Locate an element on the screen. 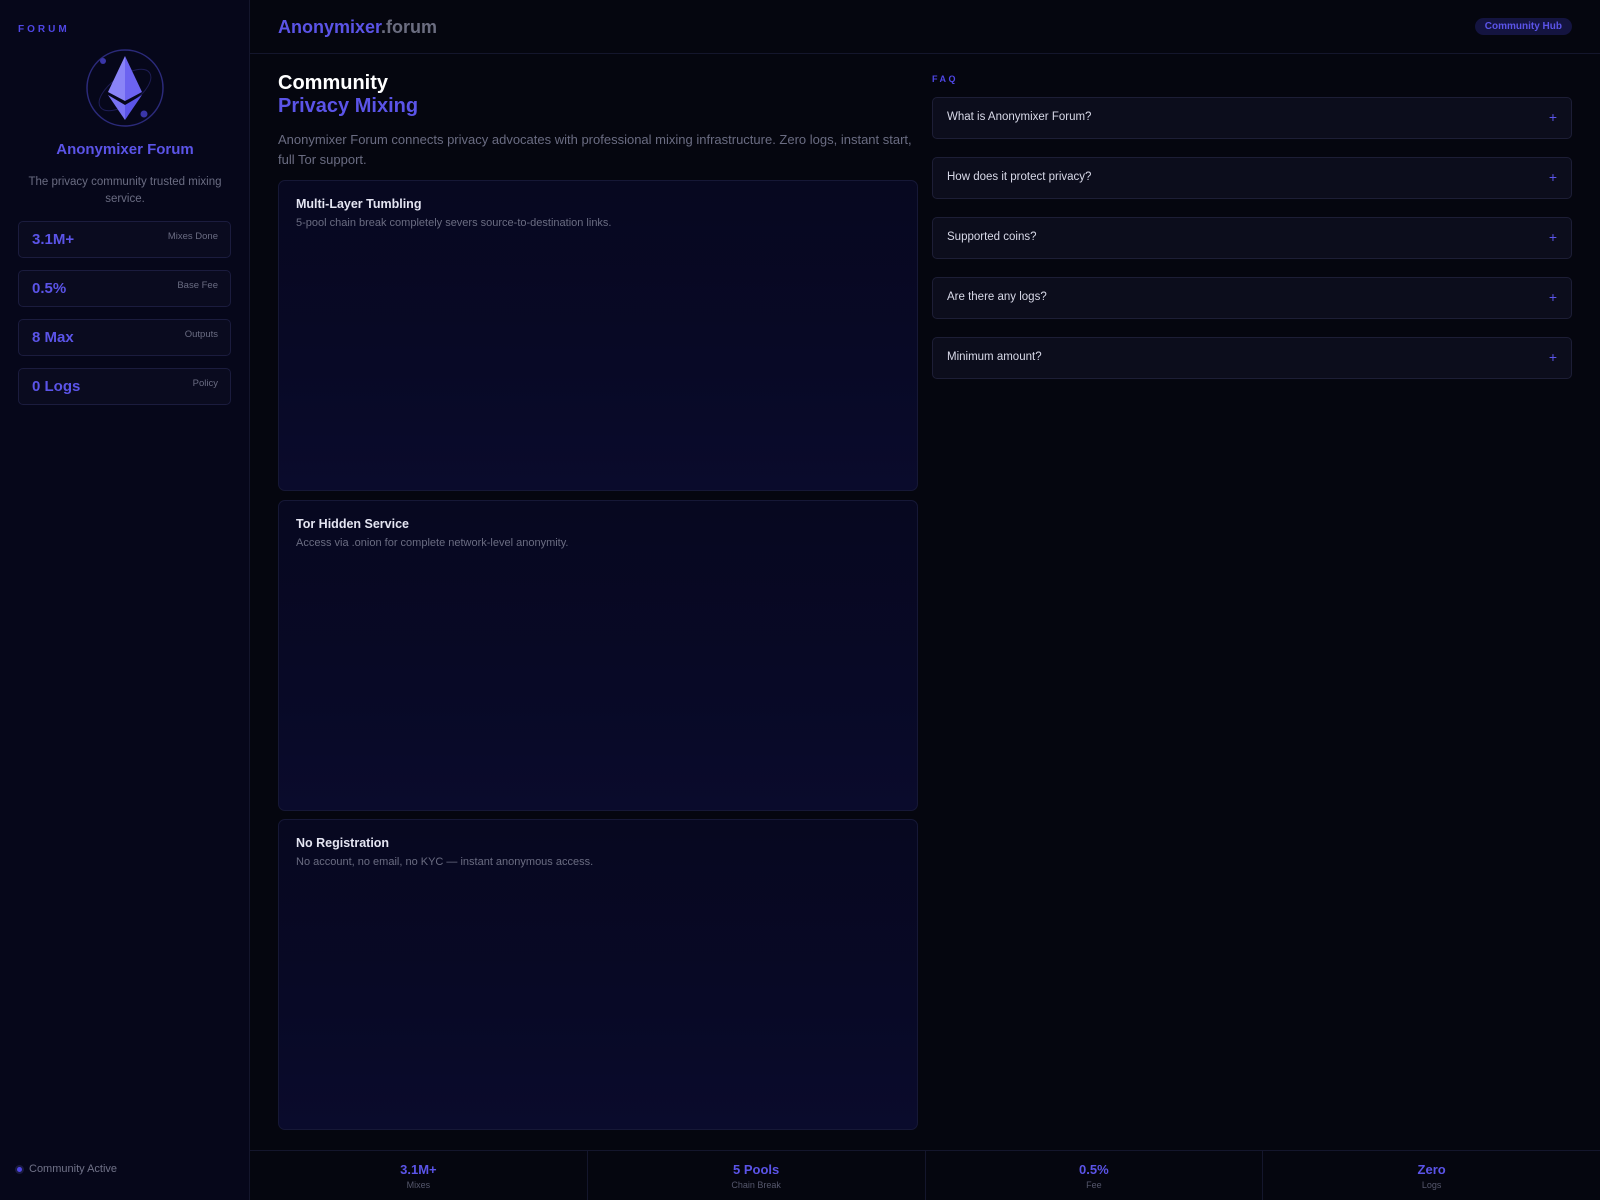  brand-logo: Anonymixer.forum is located at coordinates (357, 27).